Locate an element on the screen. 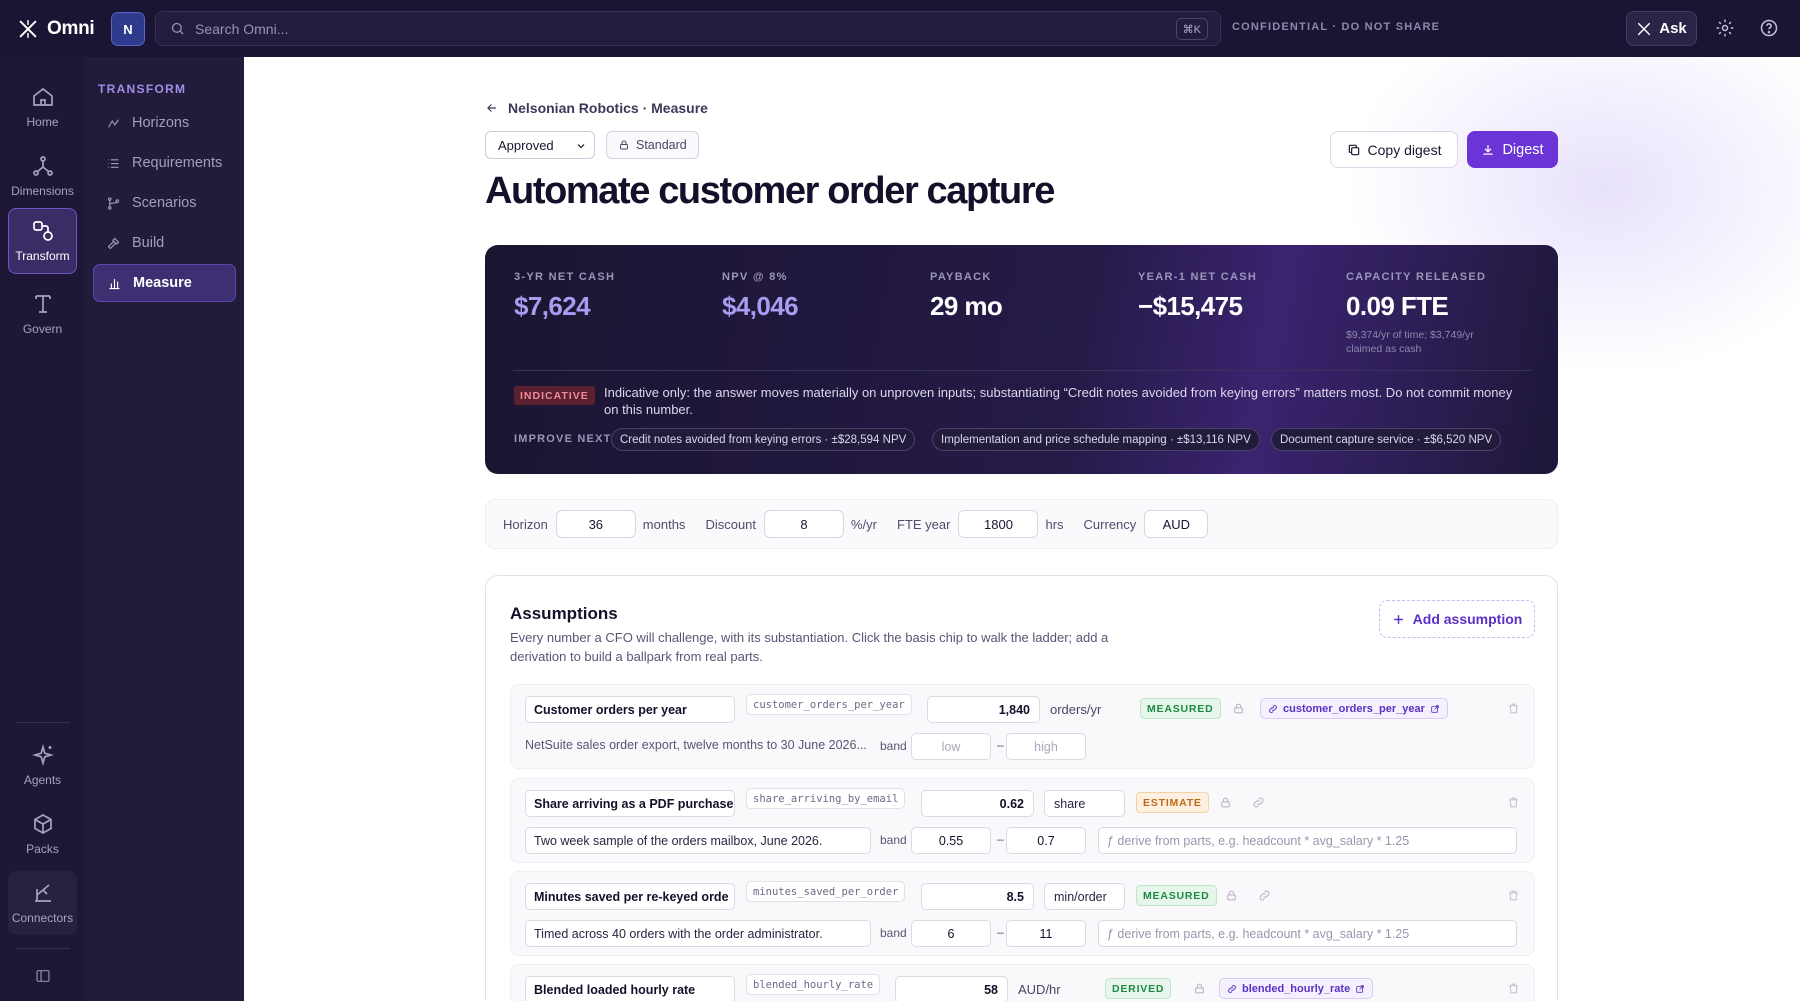 Image resolution: width=1800 pixels, height=1001 pixels. subnav-item-scenarios: Scenarios is located at coordinates (164, 203).